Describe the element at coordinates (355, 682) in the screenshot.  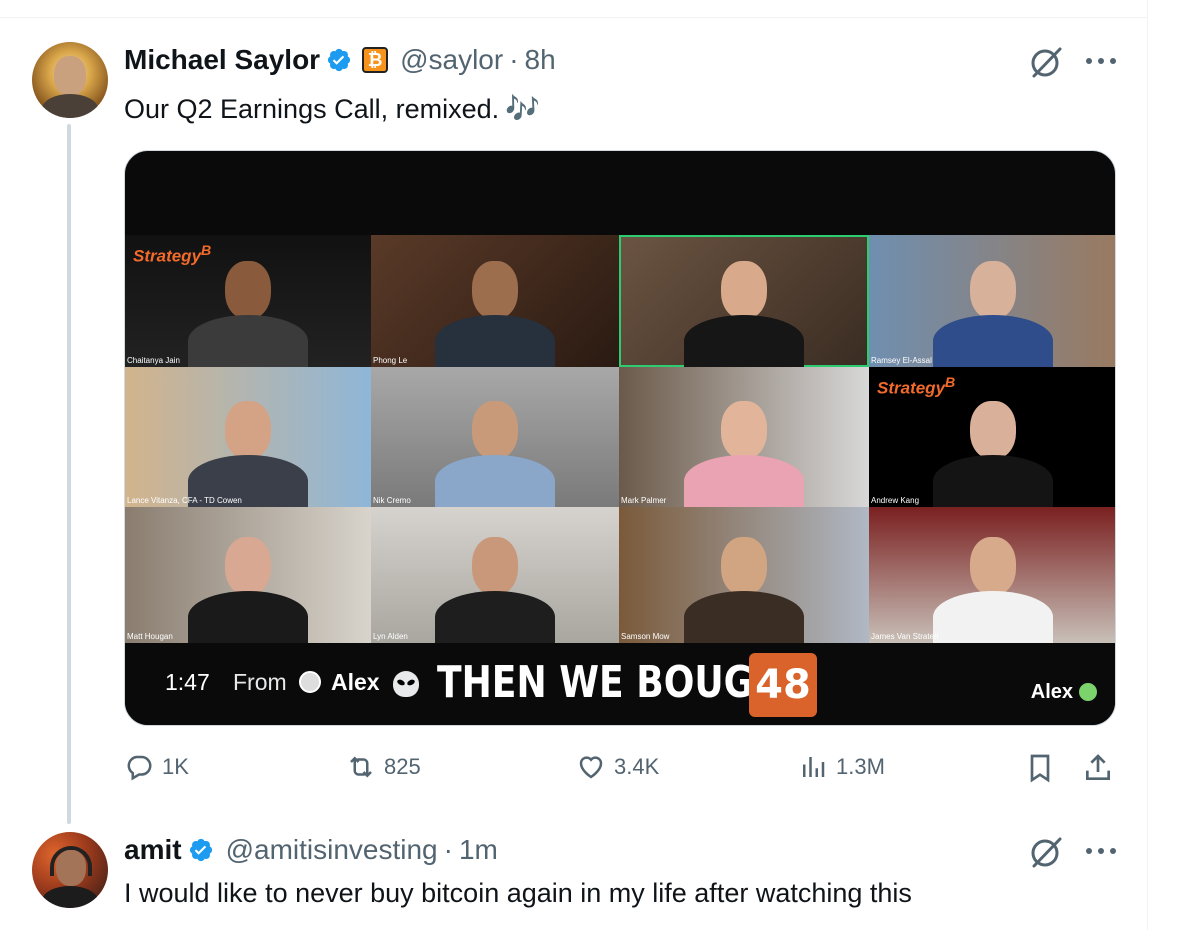
I see `attribution-name: Alex` at that location.